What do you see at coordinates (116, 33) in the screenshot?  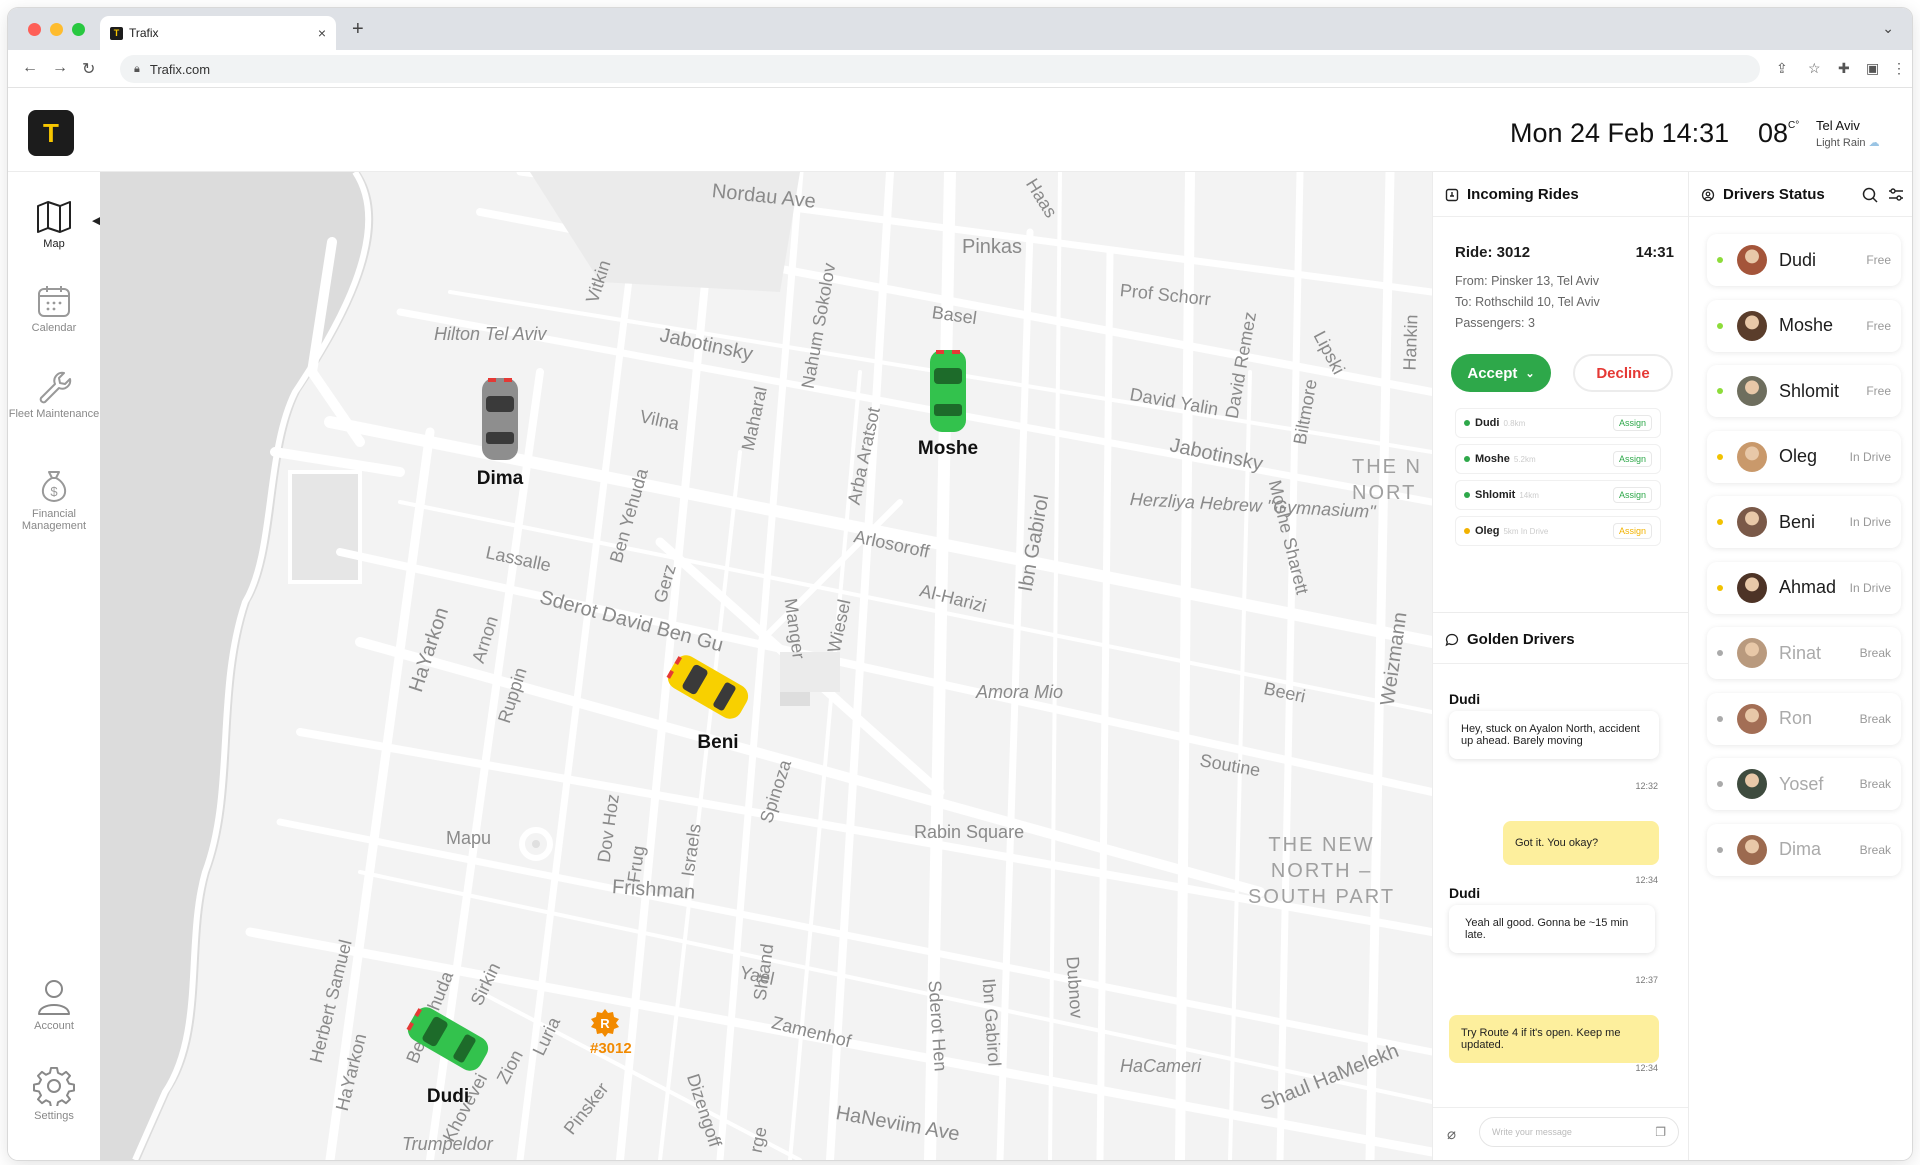 I see `favicon: T` at bounding box center [116, 33].